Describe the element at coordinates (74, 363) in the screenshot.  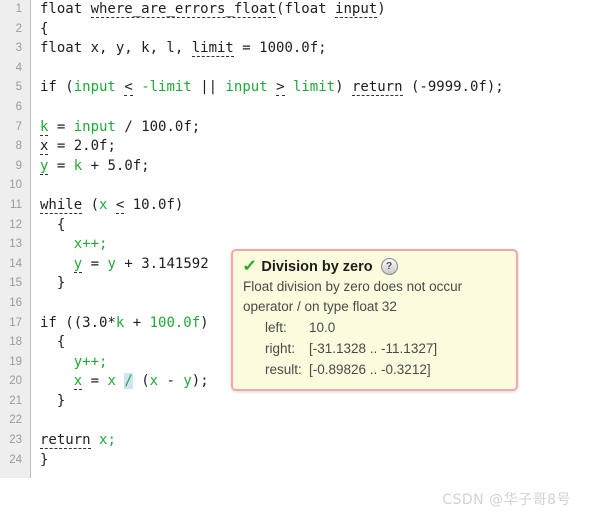
I see `code-text: y++;` at that location.